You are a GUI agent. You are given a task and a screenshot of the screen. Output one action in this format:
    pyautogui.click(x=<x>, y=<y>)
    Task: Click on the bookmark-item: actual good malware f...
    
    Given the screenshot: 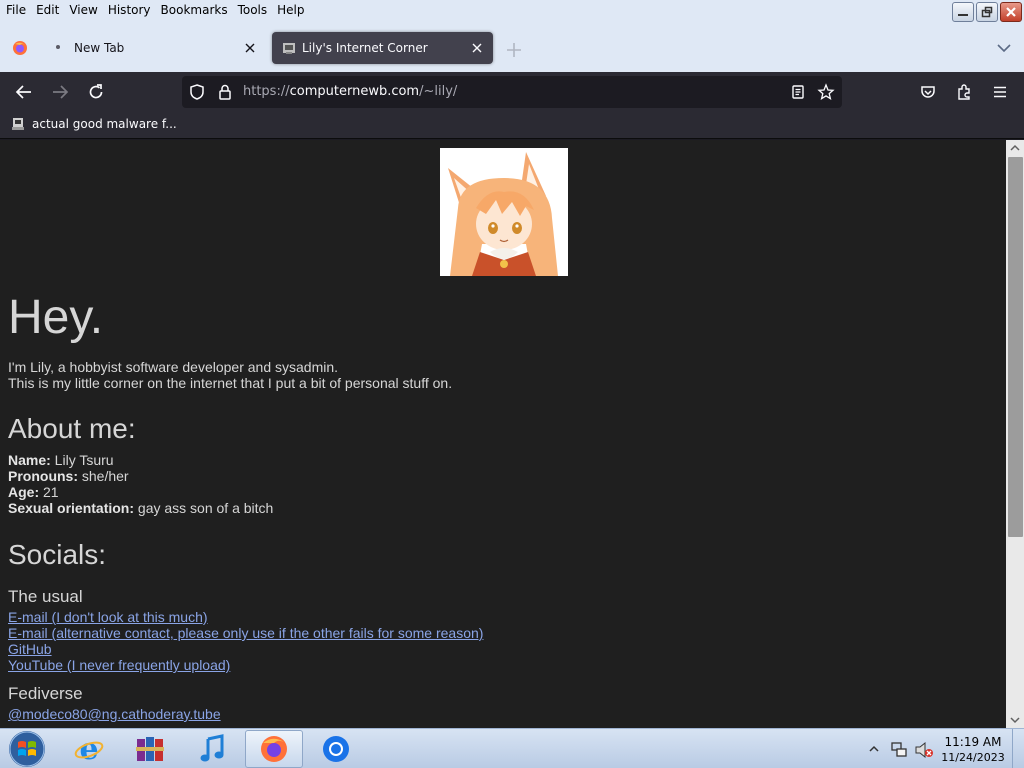 What is the action you would take?
    pyautogui.click(x=93, y=124)
    